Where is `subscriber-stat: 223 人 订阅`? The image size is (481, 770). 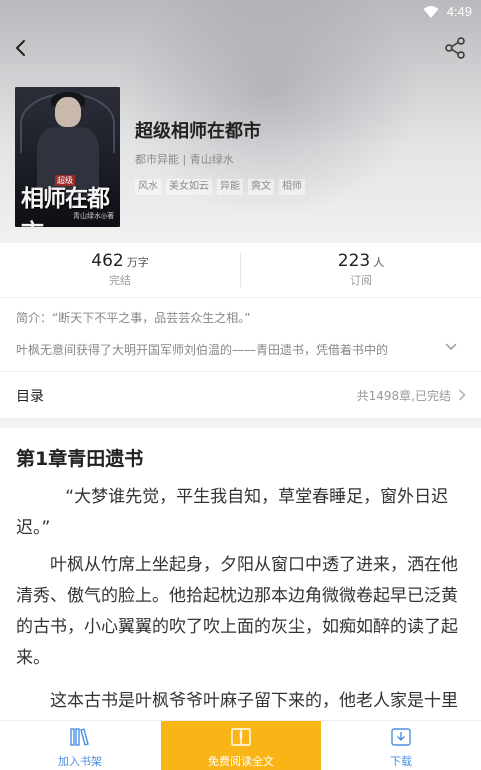 subscriber-stat: 223 人 订阅 is located at coordinates (361, 269).